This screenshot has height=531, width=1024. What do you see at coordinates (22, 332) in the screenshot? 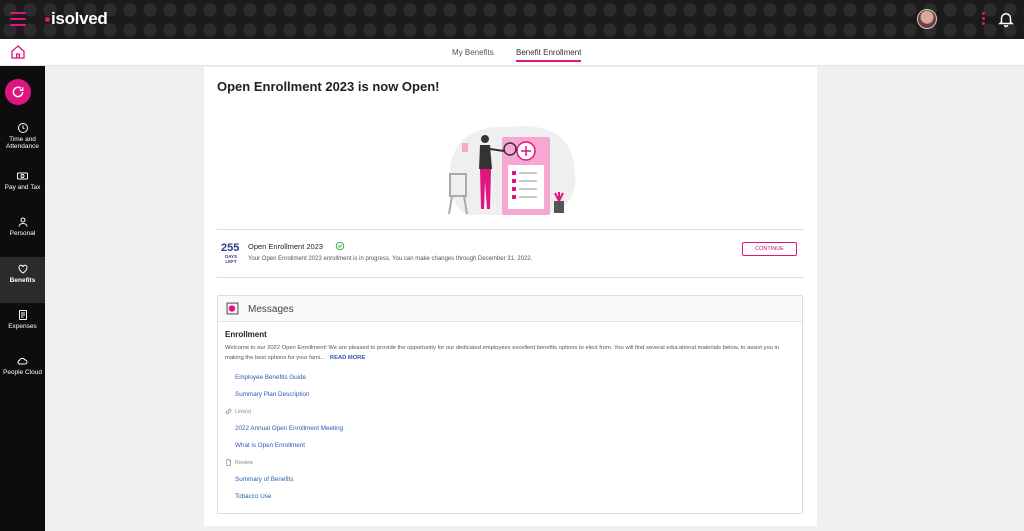
I see `sidebar-item-expenses: Expenses` at bounding box center [22, 332].